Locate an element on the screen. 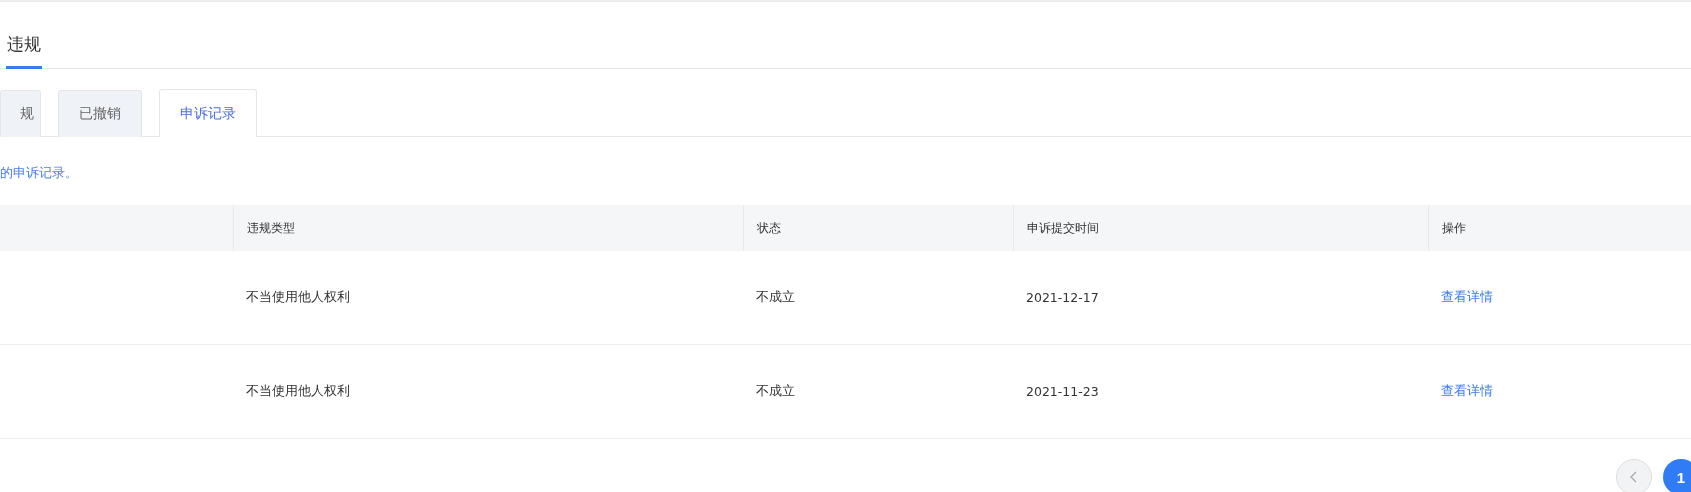 The width and height of the screenshot is (1691, 492). sub-tab: 申诉记录 is located at coordinates (208, 113).